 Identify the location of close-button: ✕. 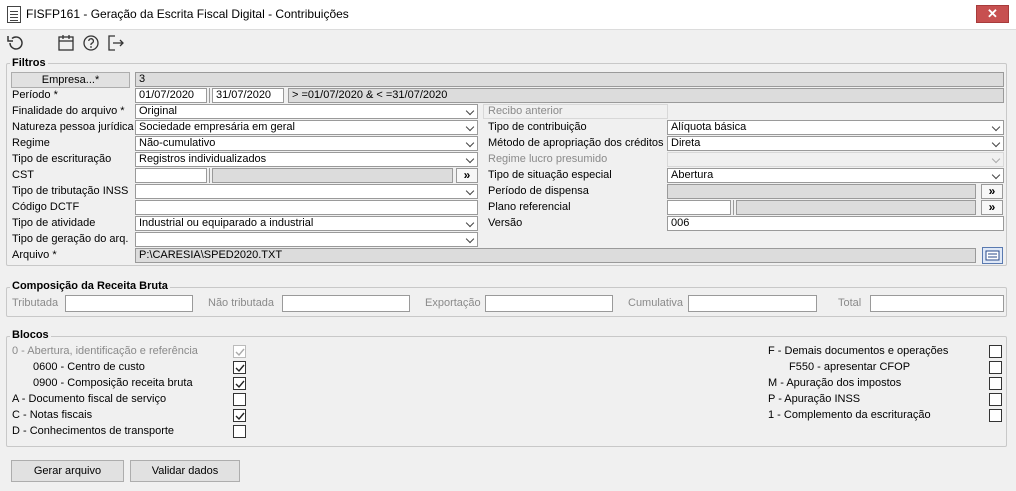
(992, 14).